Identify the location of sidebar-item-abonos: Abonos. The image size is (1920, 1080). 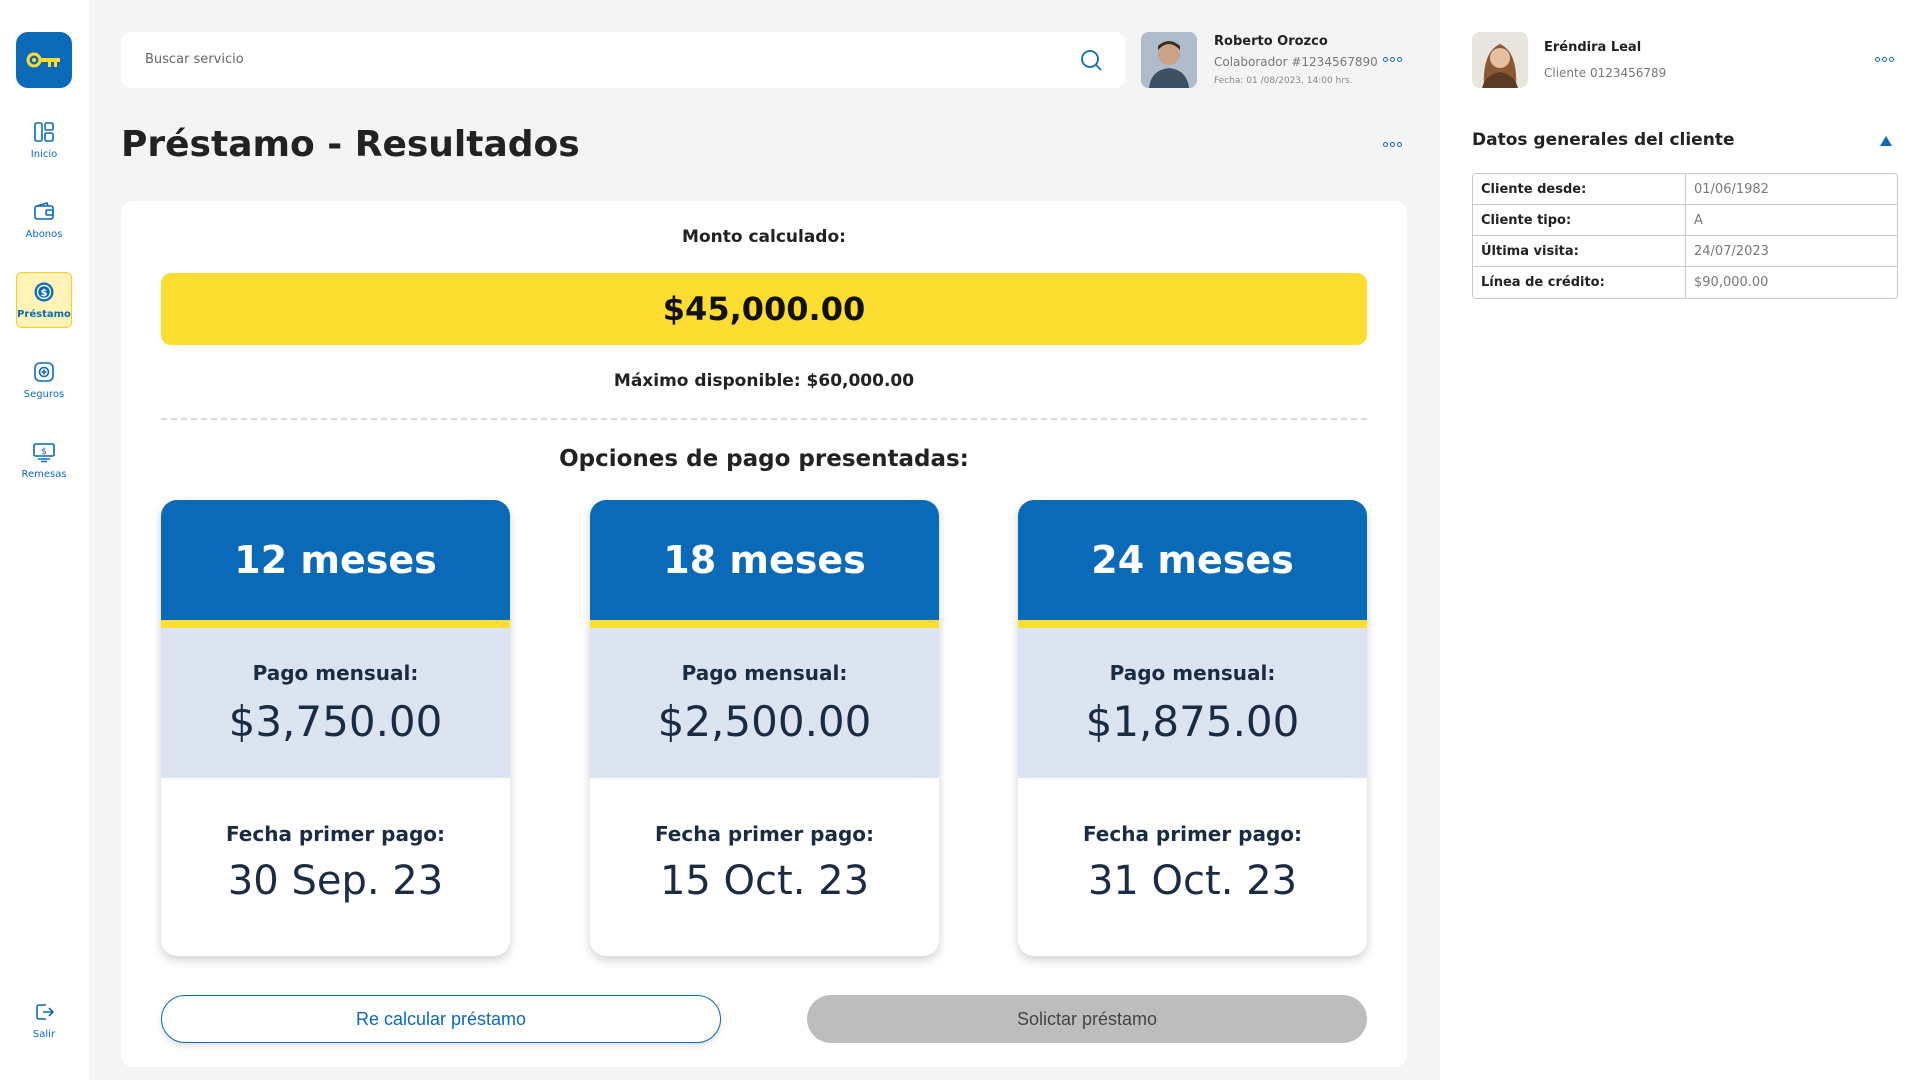
(44, 220).